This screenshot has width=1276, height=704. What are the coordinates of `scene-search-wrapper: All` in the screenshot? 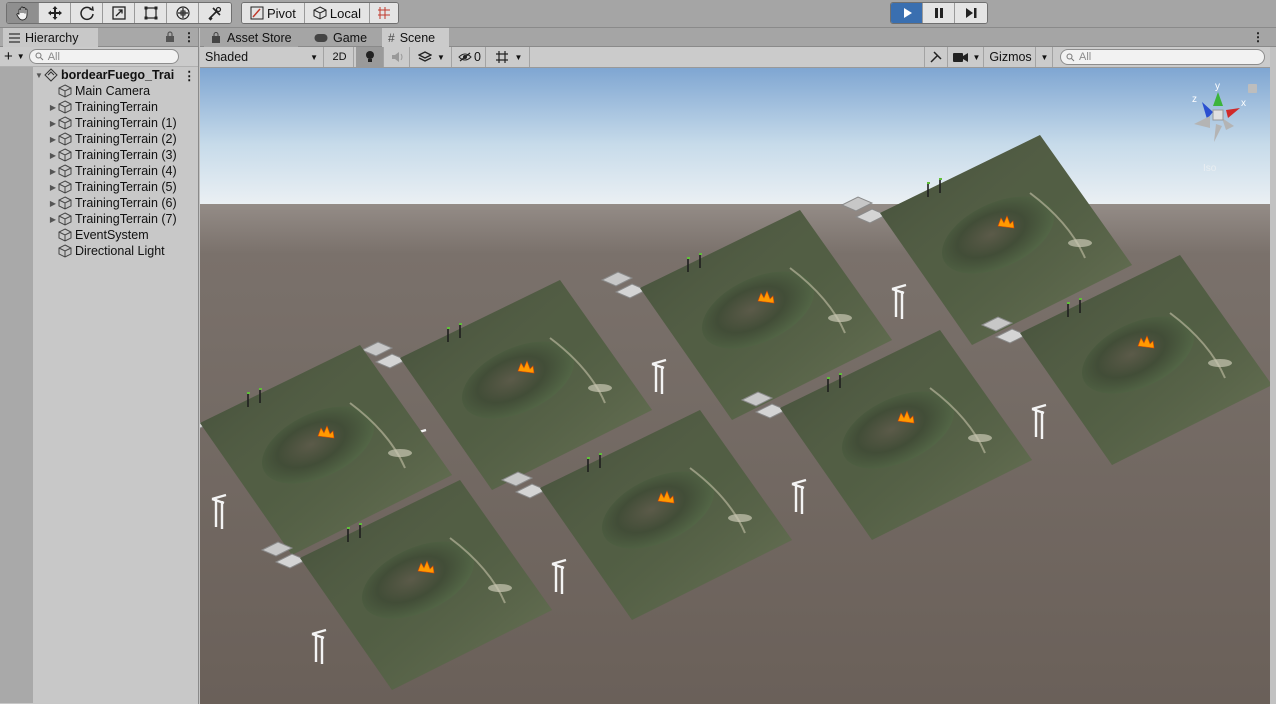 It's located at (1162, 57).